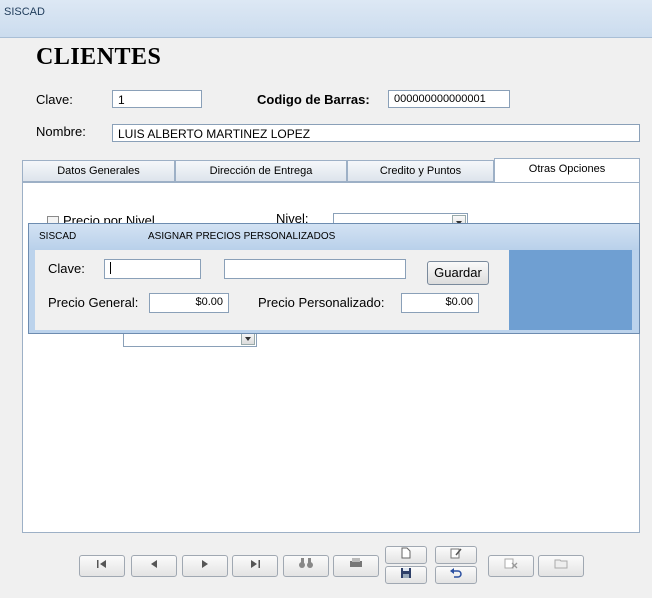 This screenshot has height=598, width=652. Describe the element at coordinates (440, 303) in the screenshot. I see `precio-personalizado-input: $0.00` at that location.